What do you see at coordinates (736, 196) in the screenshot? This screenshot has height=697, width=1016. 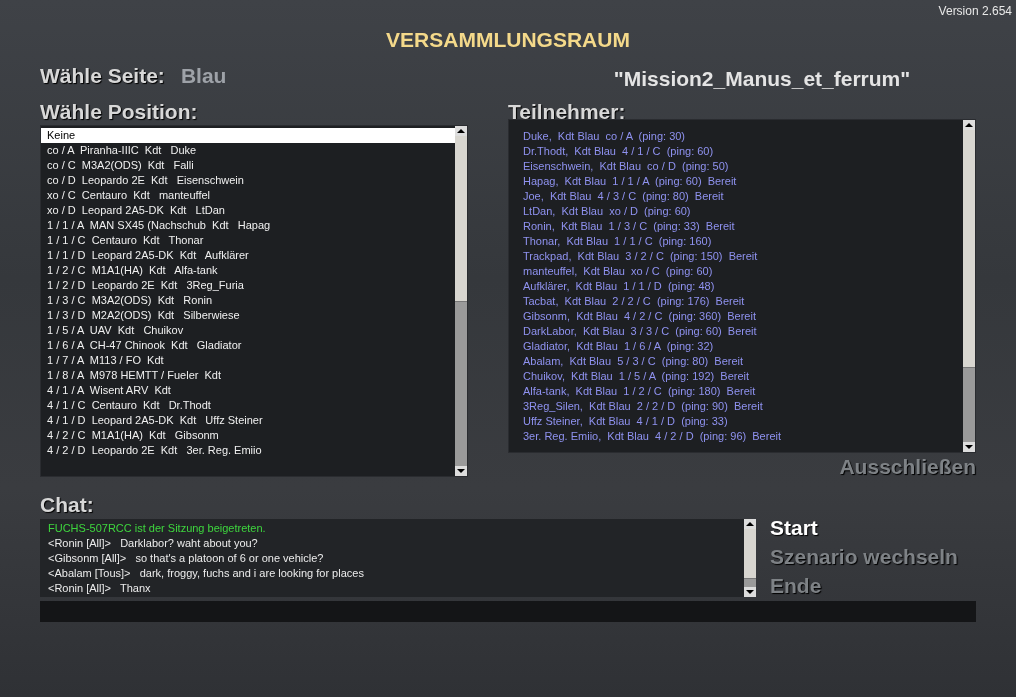 I see `participant-item: Joe, Kdt Blau 4 / 3 / C (ping: 80) Bereit` at bounding box center [736, 196].